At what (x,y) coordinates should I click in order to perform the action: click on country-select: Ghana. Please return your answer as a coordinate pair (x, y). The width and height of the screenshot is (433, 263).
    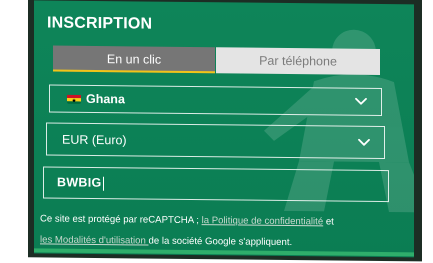
    Looking at the image, I should click on (215, 100).